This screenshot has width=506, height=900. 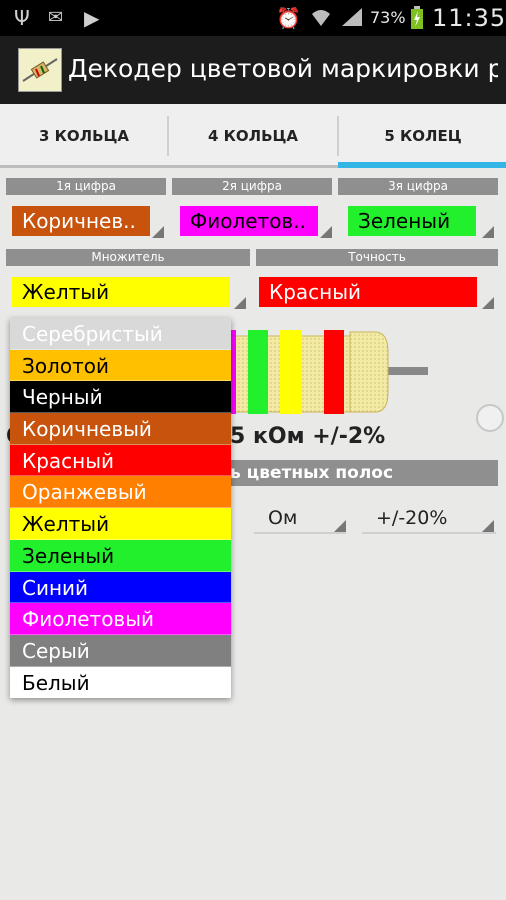 I want to click on digit3-spinner: Зеленый, so click(x=412, y=221).